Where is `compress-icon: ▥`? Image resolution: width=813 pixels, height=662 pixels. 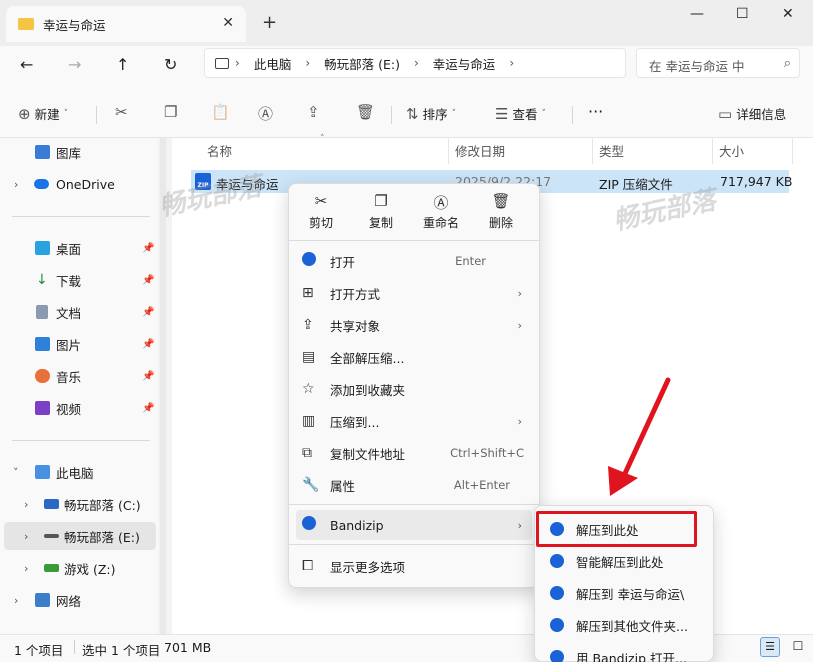
compress-icon: ▥ is located at coordinates (309, 421).